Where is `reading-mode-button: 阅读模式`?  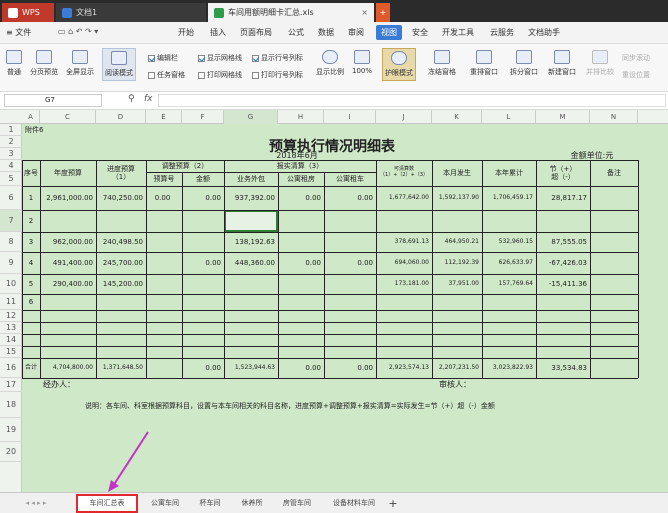
reading-mode-button: 阅读模式 is located at coordinates (119, 64).